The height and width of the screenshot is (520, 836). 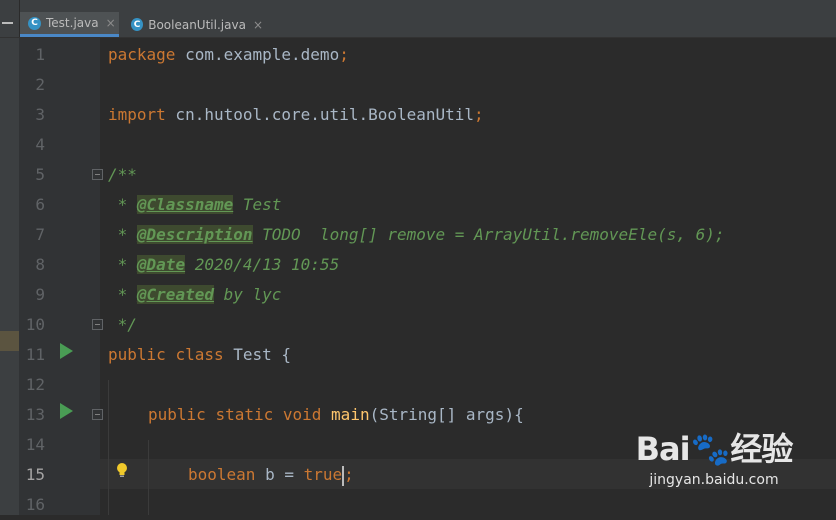 What do you see at coordinates (66, 411) in the screenshot?
I see `run-main-icon` at bounding box center [66, 411].